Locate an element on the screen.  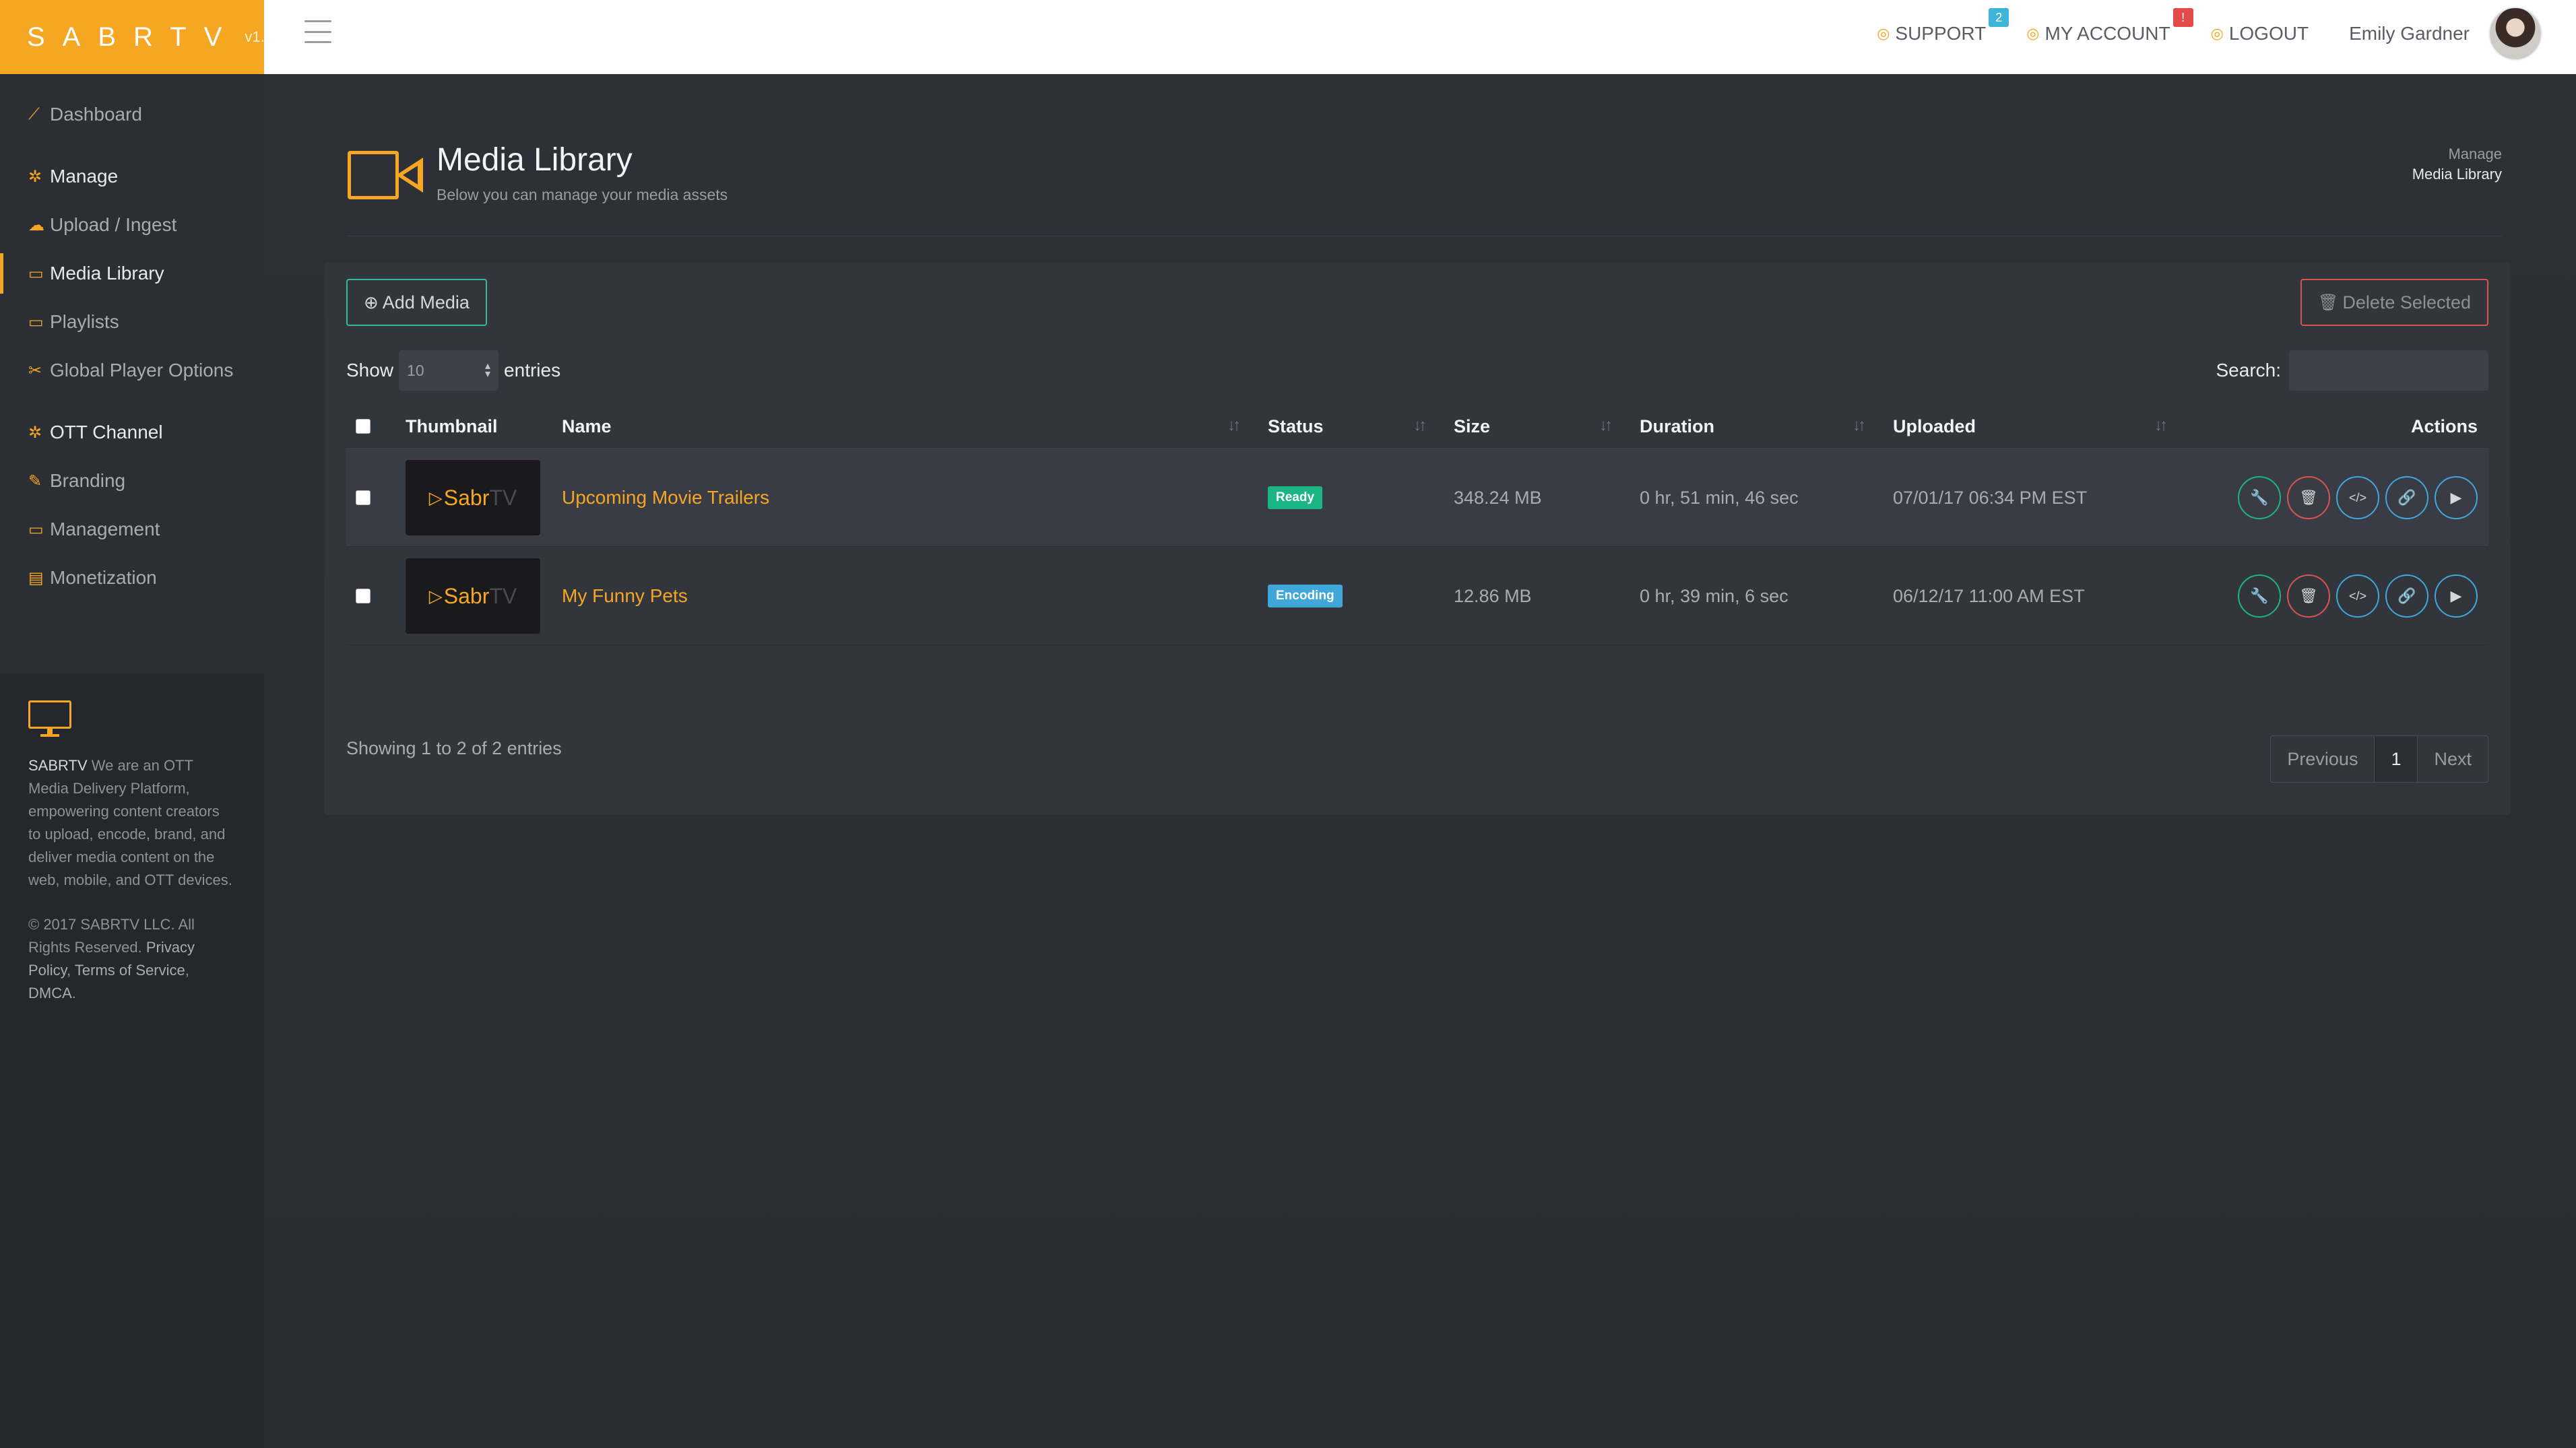
user-circle-icon: ◎ is located at coordinates (2033, 33).